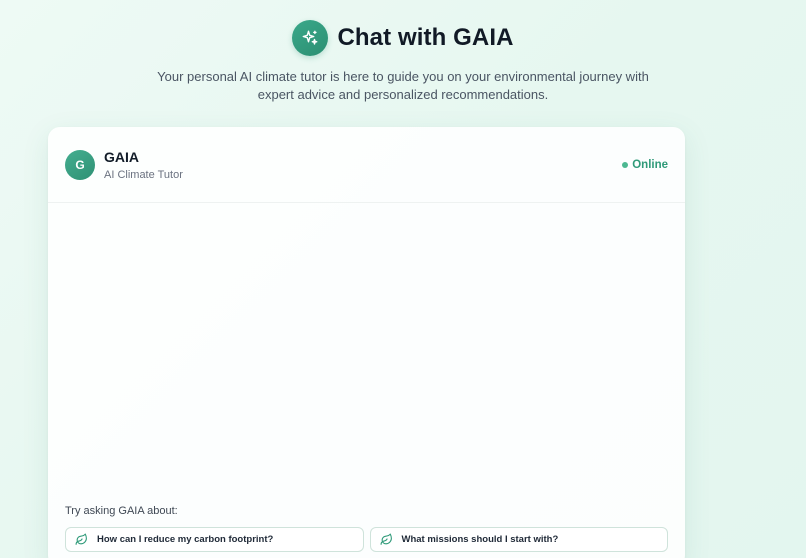  I want to click on page-title: Chat with GAIA, so click(425, 37).